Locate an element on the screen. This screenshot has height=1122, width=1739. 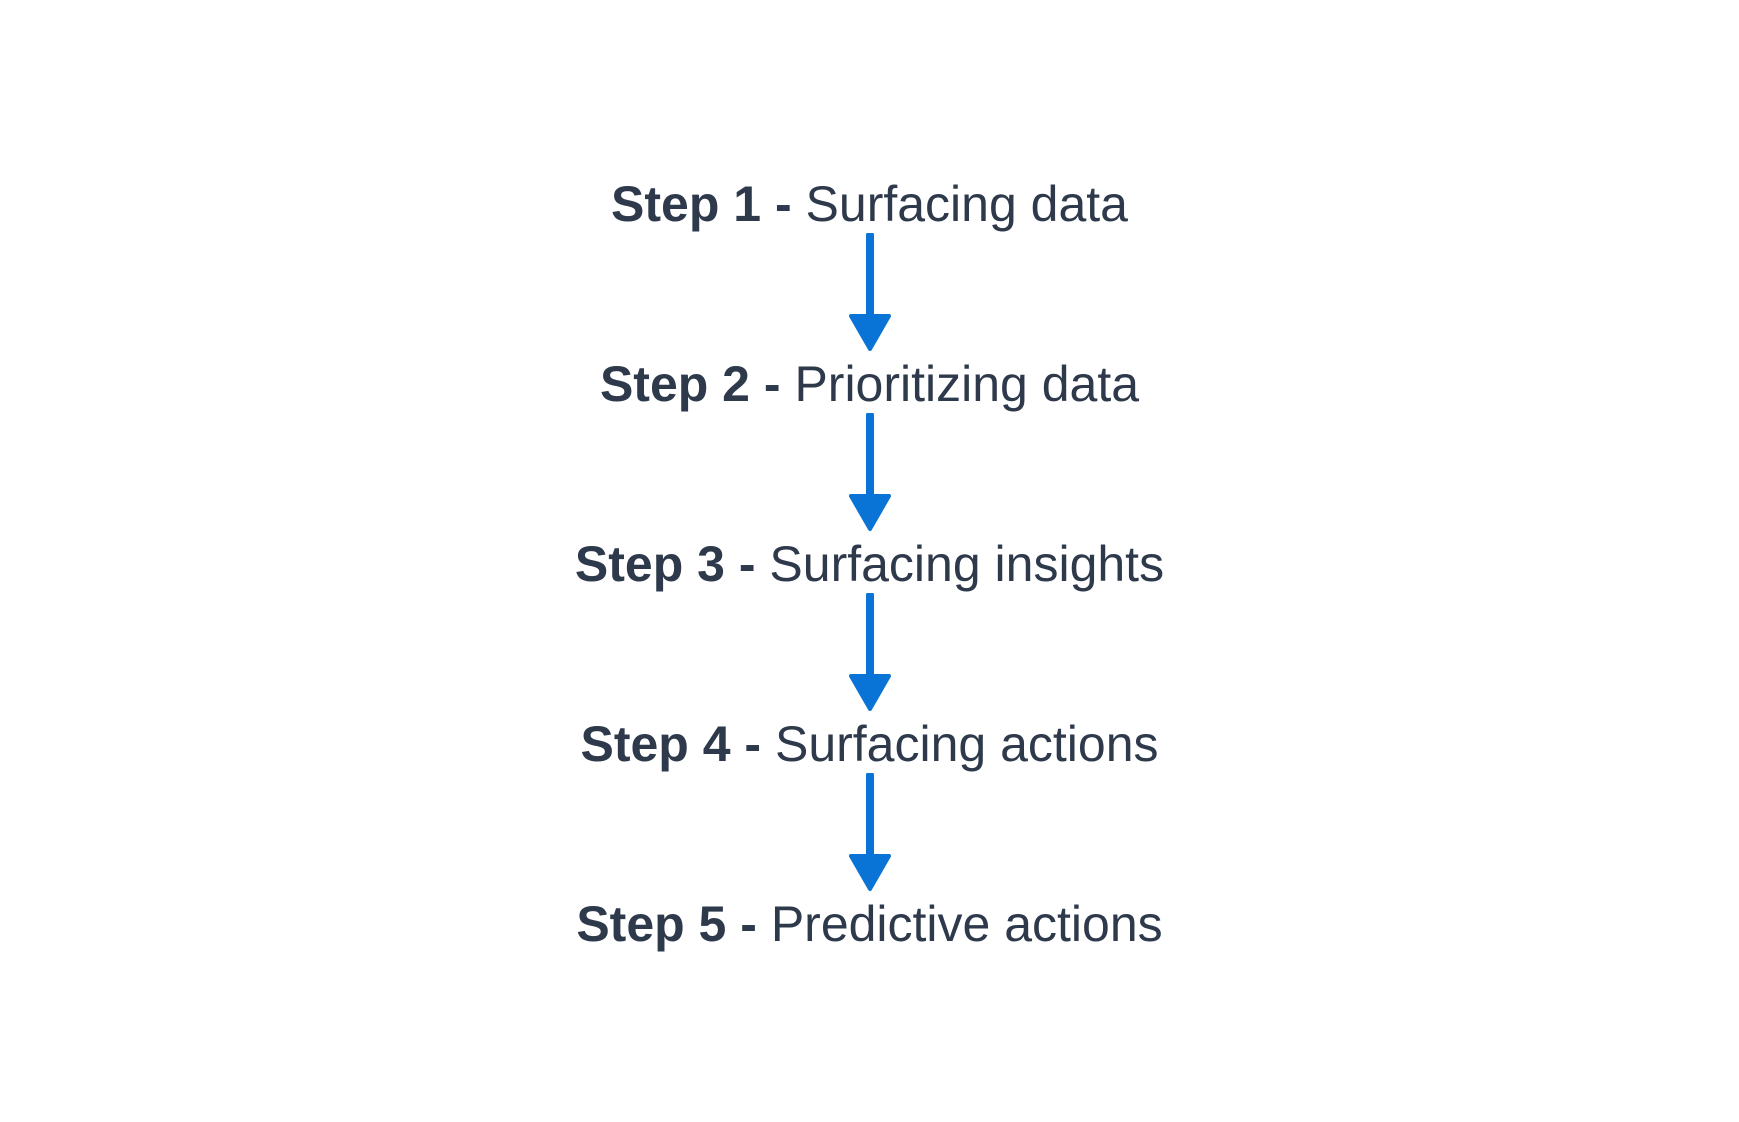
step-2-number: Step 2 - is located at coordinates (690, 384).